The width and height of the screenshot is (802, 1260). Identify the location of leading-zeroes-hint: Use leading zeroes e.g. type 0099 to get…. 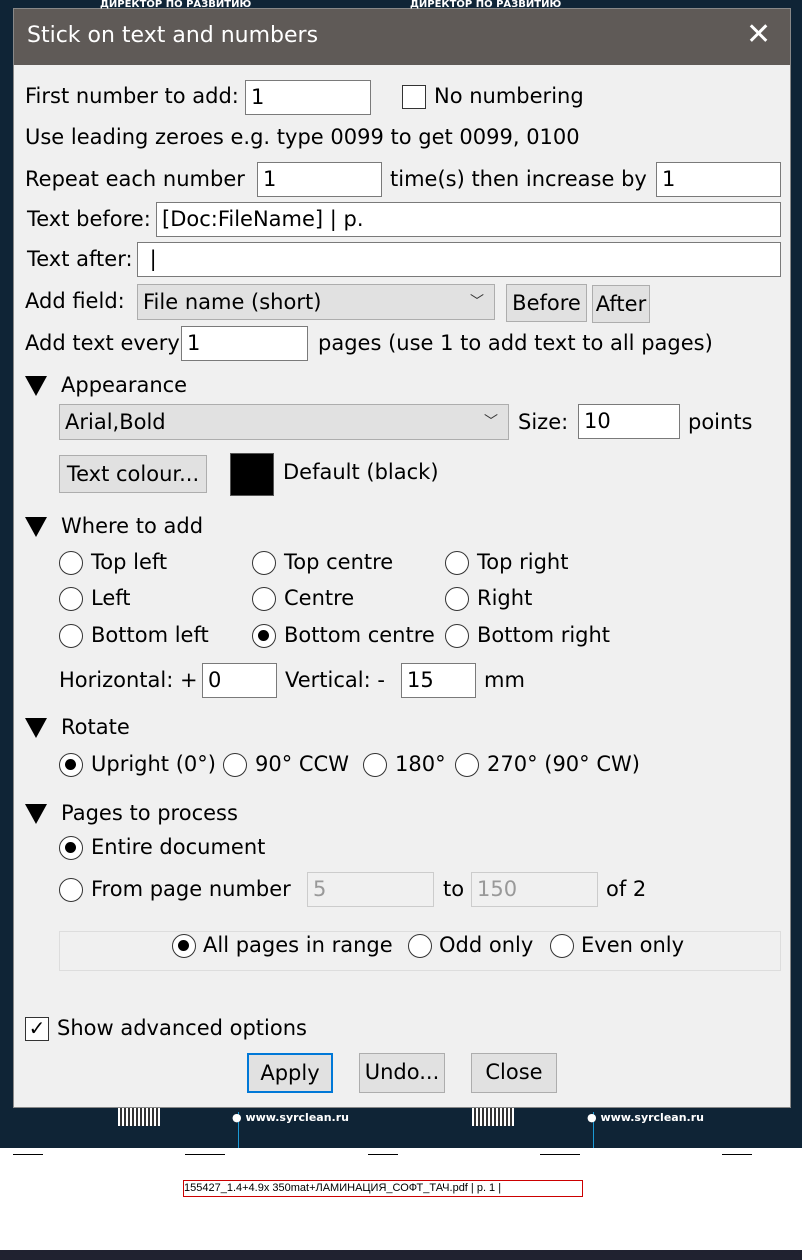
(302, 137).